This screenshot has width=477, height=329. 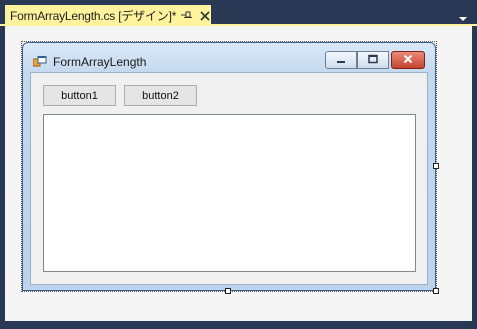 I want to click on document-tab-strip: FormArrayLength.cs [デザイン]*, so click(x=238, y=13).